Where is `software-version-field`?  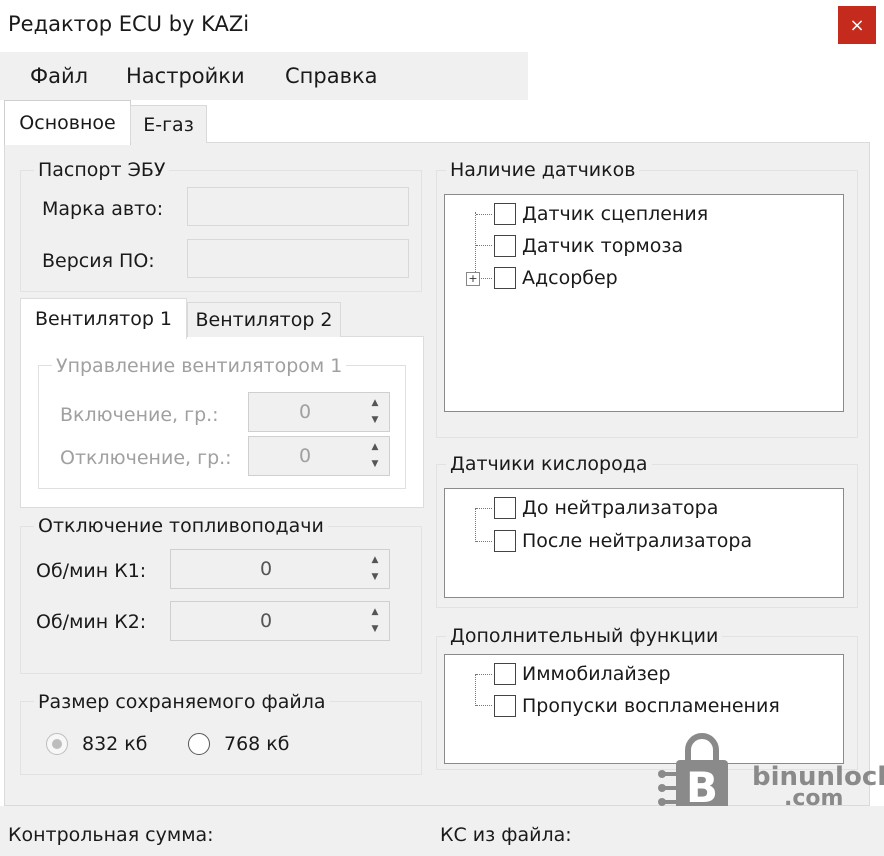
software-version-field is located at coordinates (298, 258).